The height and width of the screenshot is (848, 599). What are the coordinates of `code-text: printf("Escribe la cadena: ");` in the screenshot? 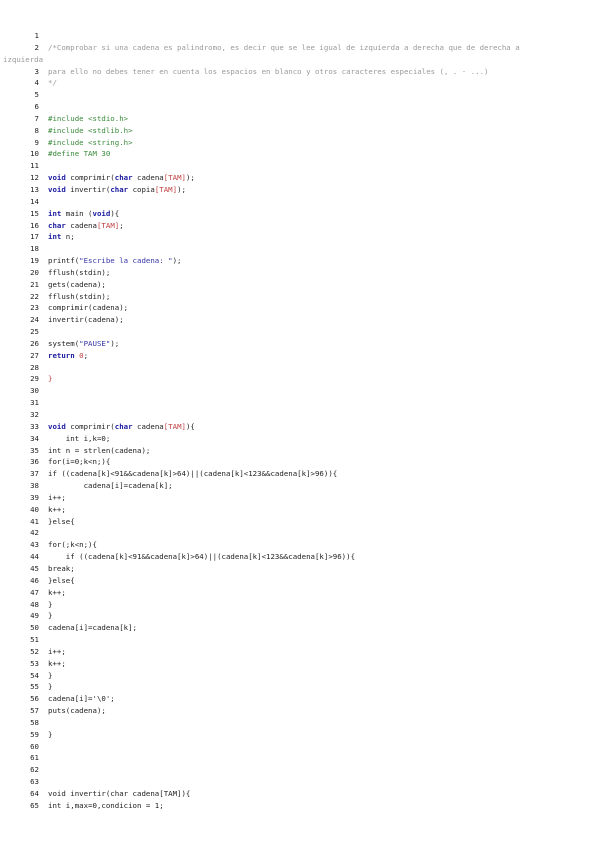 It's located at (115, 261).